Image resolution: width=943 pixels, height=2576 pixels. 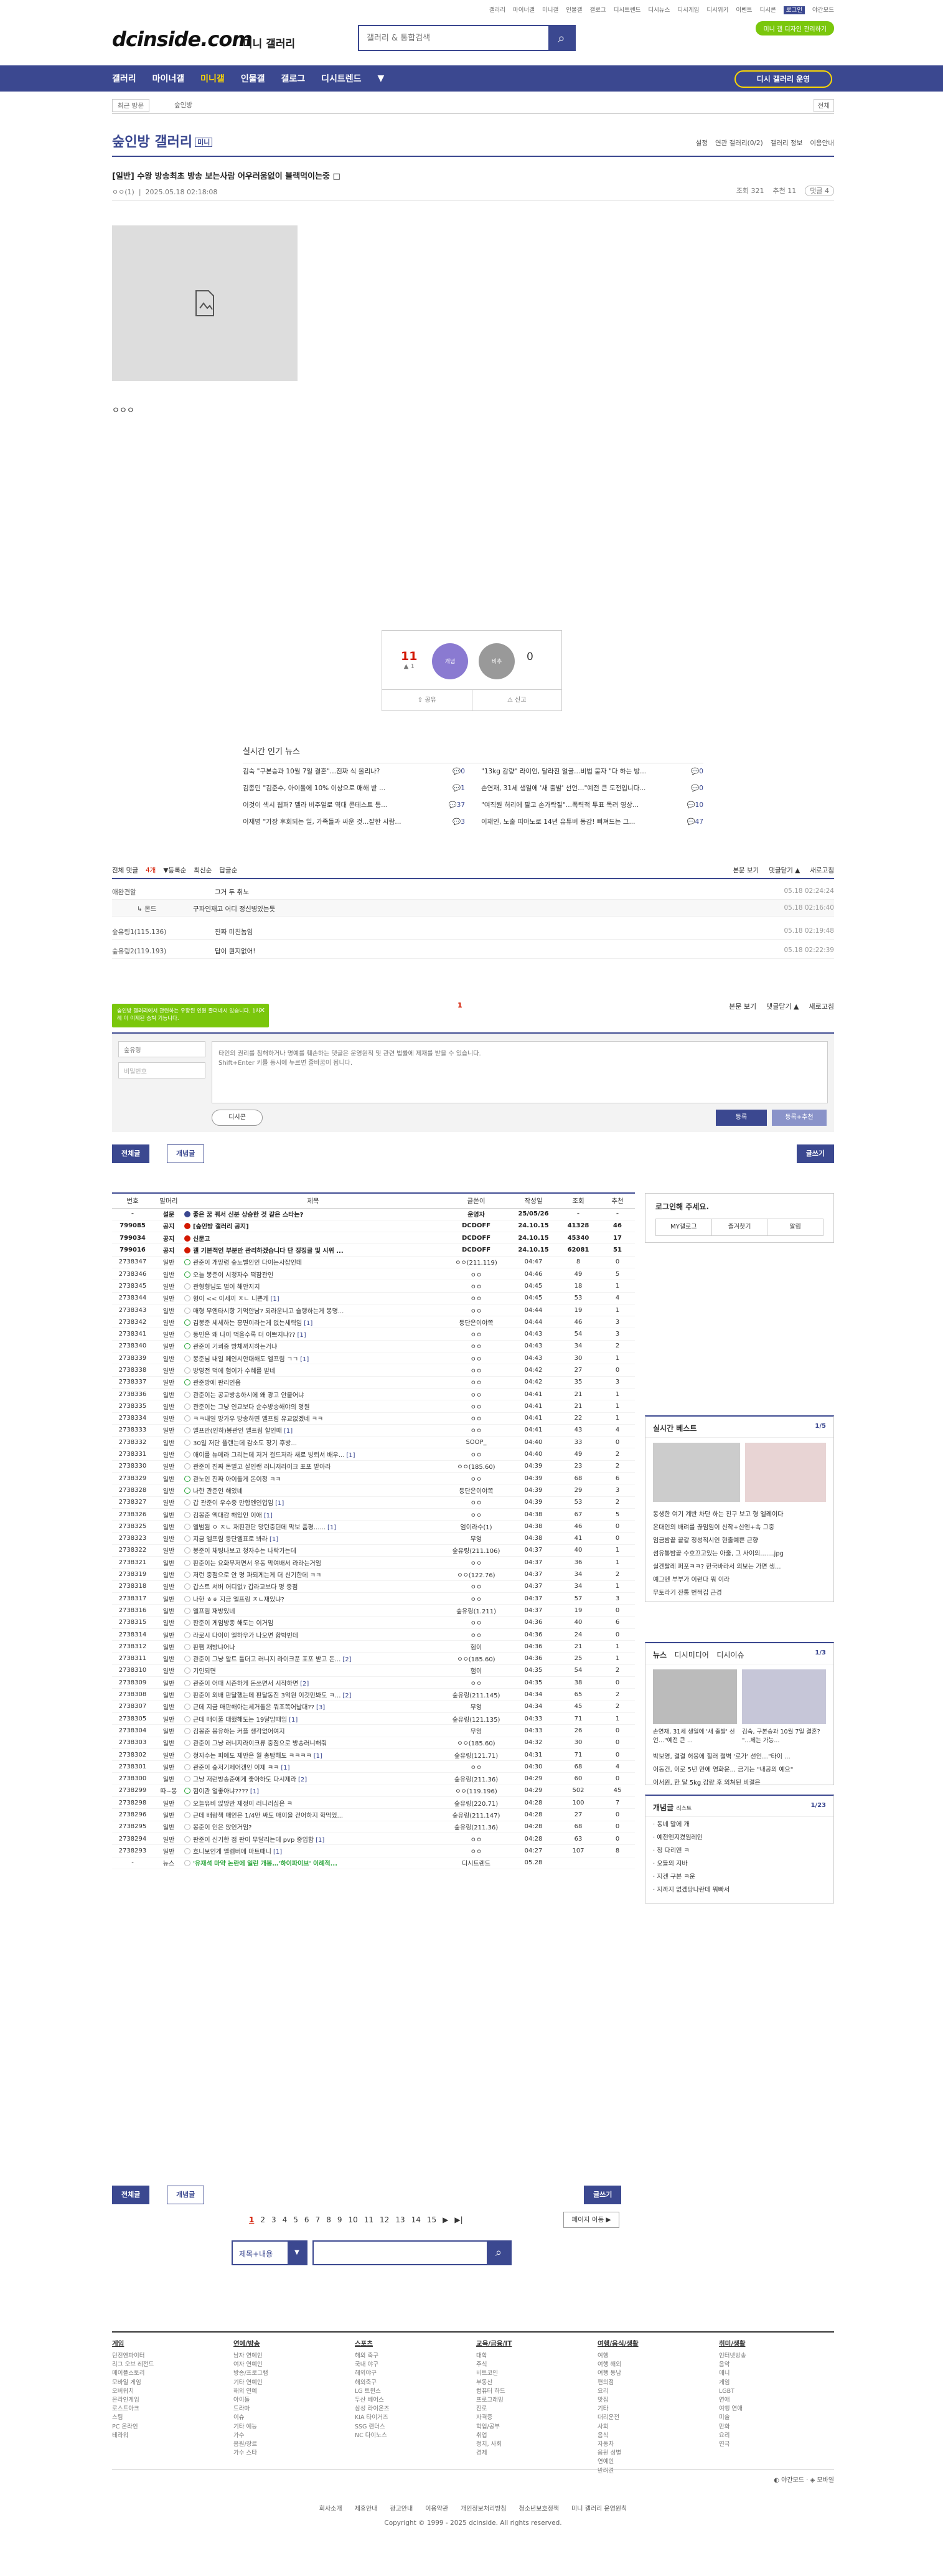 I want to click on post-title-text: 김봉준 봉유하는 커플 생각없어여지, so click(x=239, y=1732).